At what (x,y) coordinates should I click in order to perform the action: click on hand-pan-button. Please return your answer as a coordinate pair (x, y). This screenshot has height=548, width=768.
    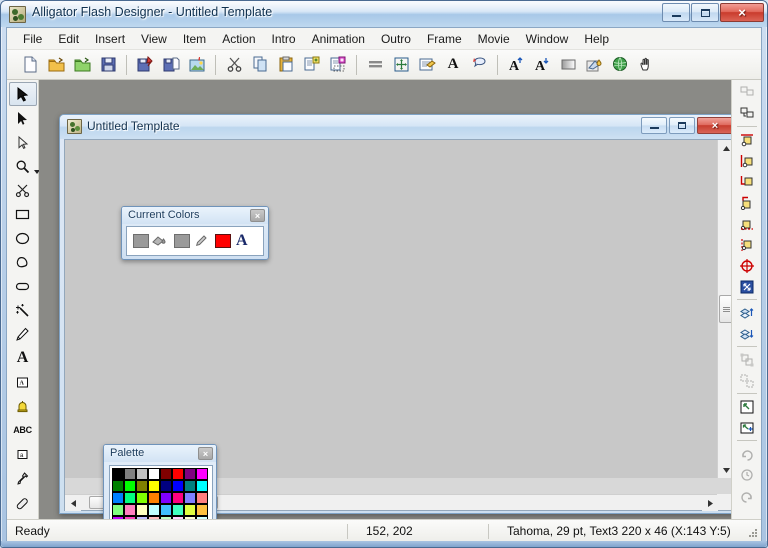
    Looking at the image, I should click on (646, 65).